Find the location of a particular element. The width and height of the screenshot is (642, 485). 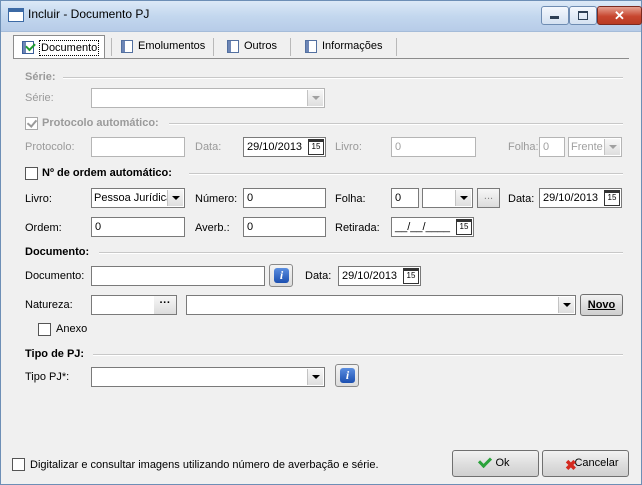

maximize-button is located at coordinates (583, 15).